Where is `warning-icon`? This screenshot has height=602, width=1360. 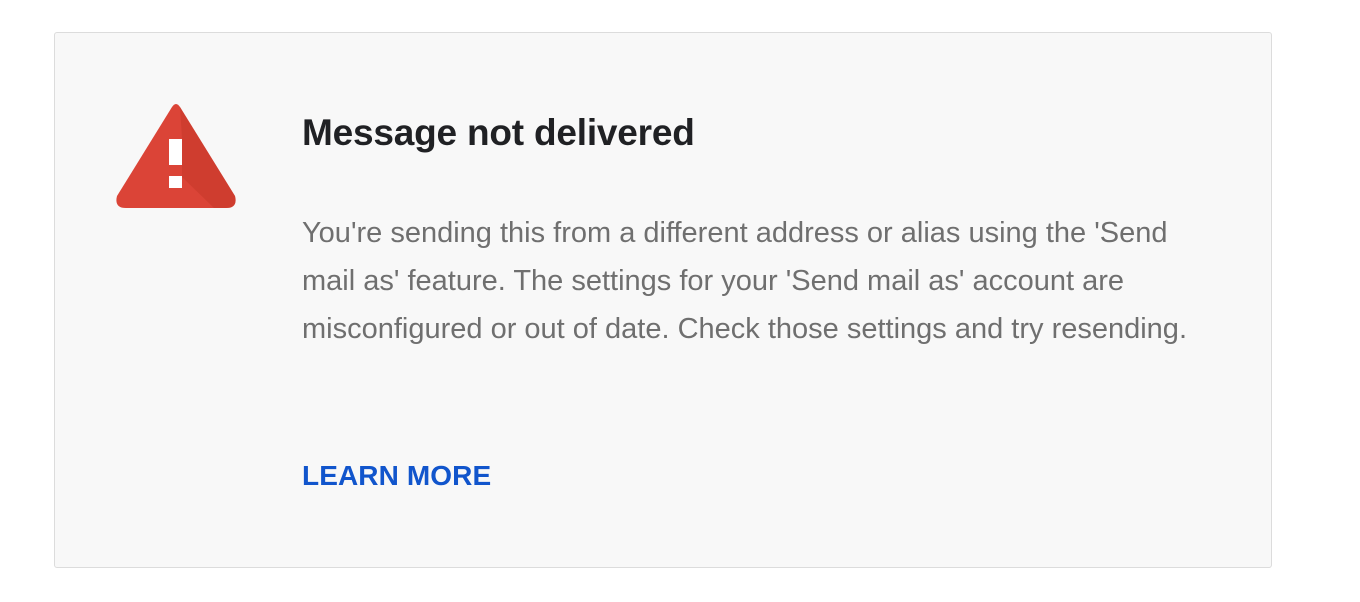 warning-icon is located at coordinates (176, 155).